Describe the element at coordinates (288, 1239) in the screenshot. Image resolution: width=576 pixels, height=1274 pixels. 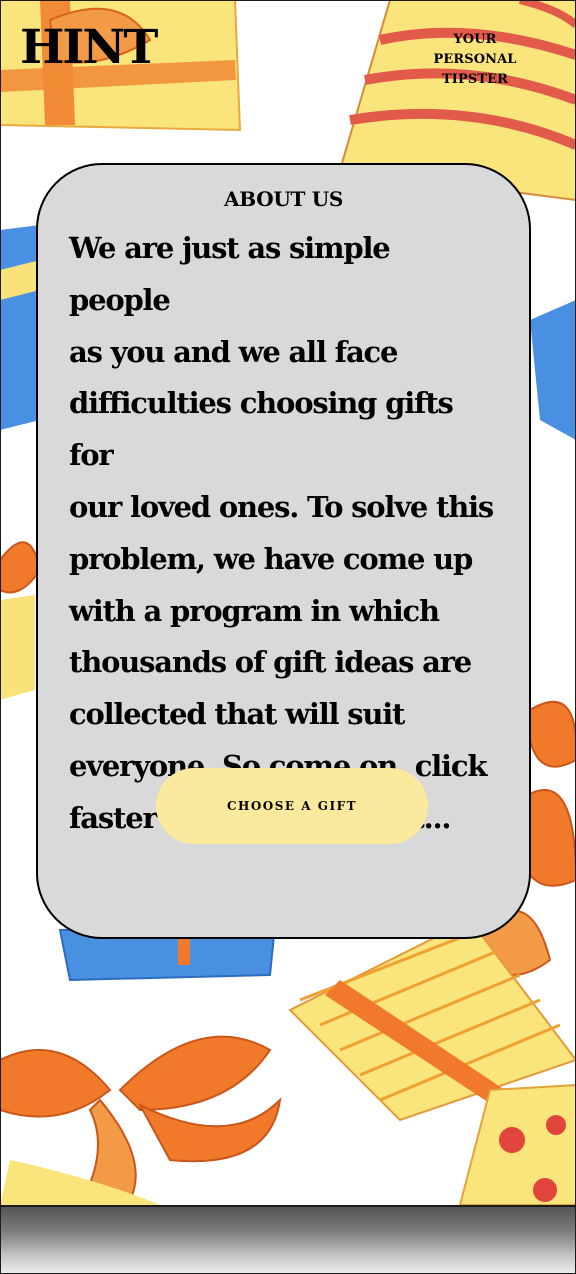
I see `bottom-bar` at that location.